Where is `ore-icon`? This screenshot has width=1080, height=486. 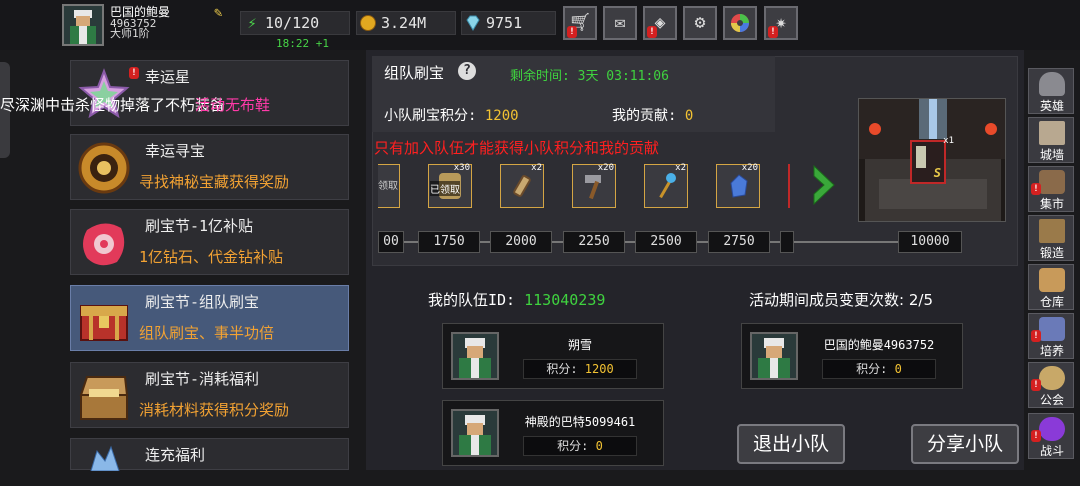
ore-icon is located at coordinates (739, 186).